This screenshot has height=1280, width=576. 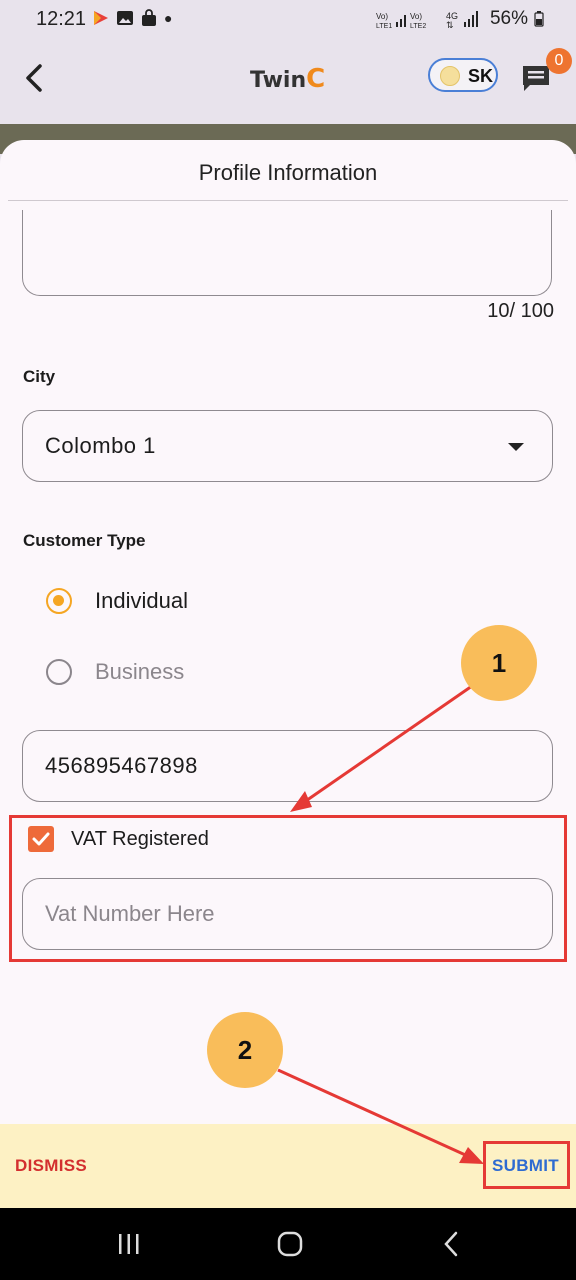 I want to click on vat-highlight-box, so click(x=288, y=888).